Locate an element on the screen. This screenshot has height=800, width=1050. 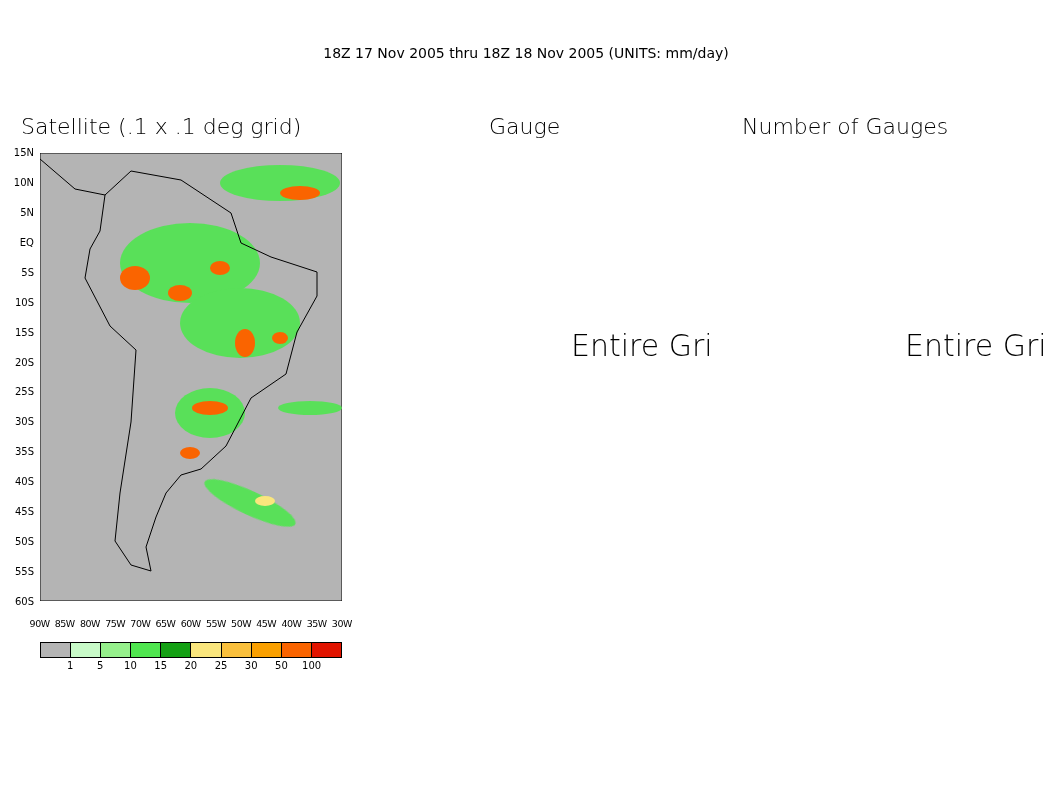
longitude-label: 90W is located at coordinates (39, 623).